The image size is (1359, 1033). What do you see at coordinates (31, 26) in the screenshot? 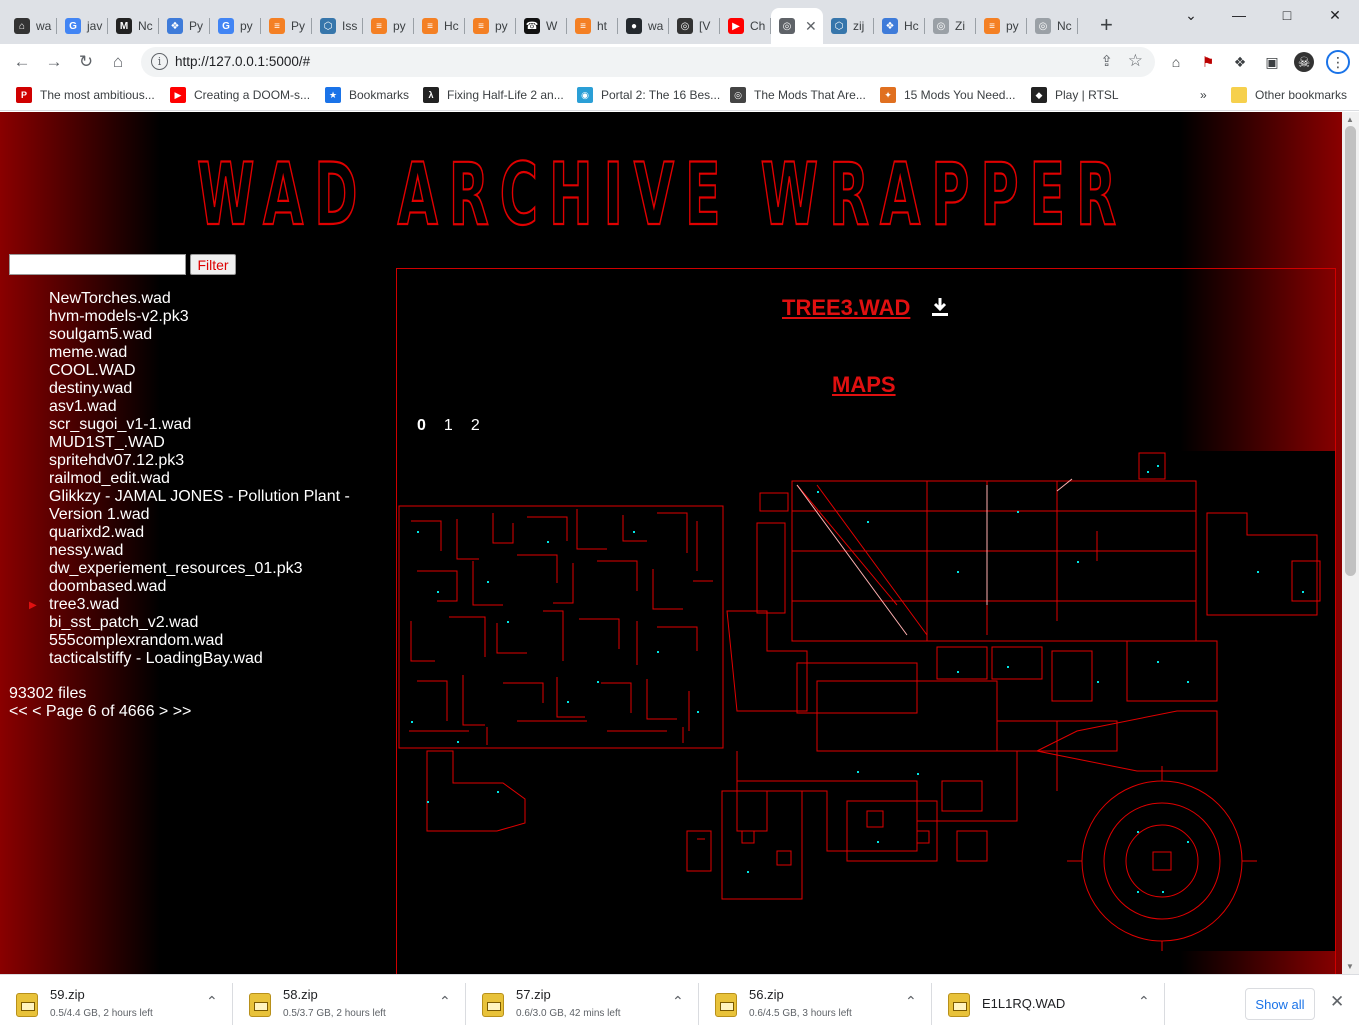
I see `tab: ⌂ wa` at bounding box center [31, 26].